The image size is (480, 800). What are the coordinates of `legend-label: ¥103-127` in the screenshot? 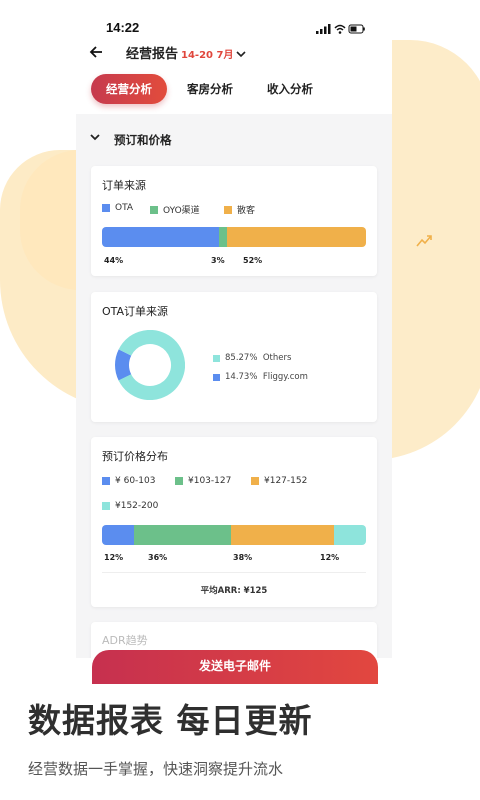 It's located at (210, 481).